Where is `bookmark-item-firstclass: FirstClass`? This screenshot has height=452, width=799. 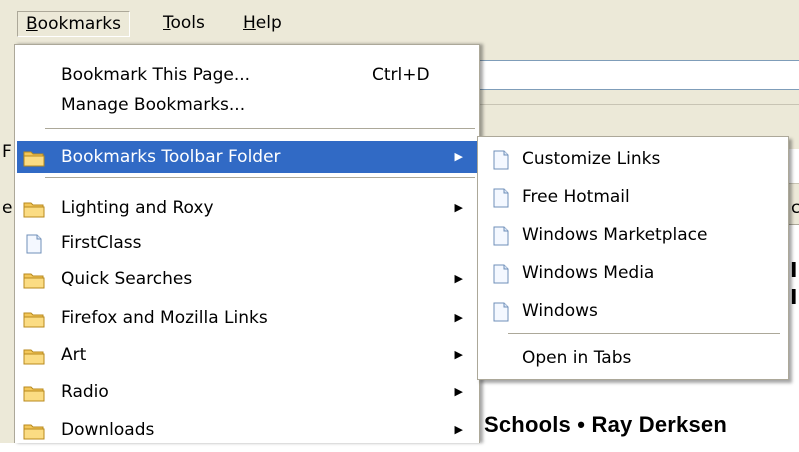
bookmark-item-firstclass: FirstClass is located at coordinates (247, 243).